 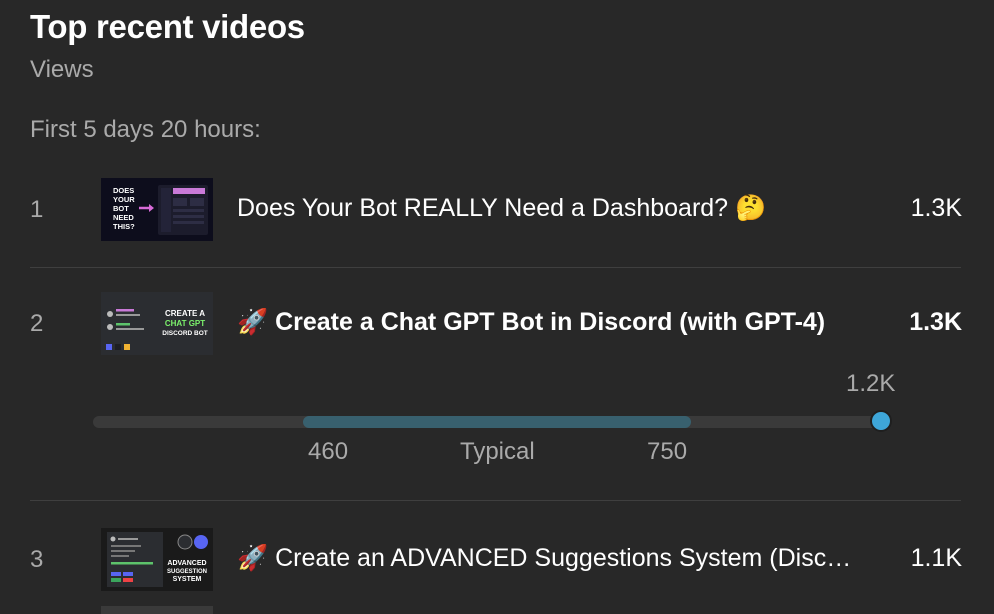 I want to click on range-max-value: 1.2K, so click(x=871, y=383).